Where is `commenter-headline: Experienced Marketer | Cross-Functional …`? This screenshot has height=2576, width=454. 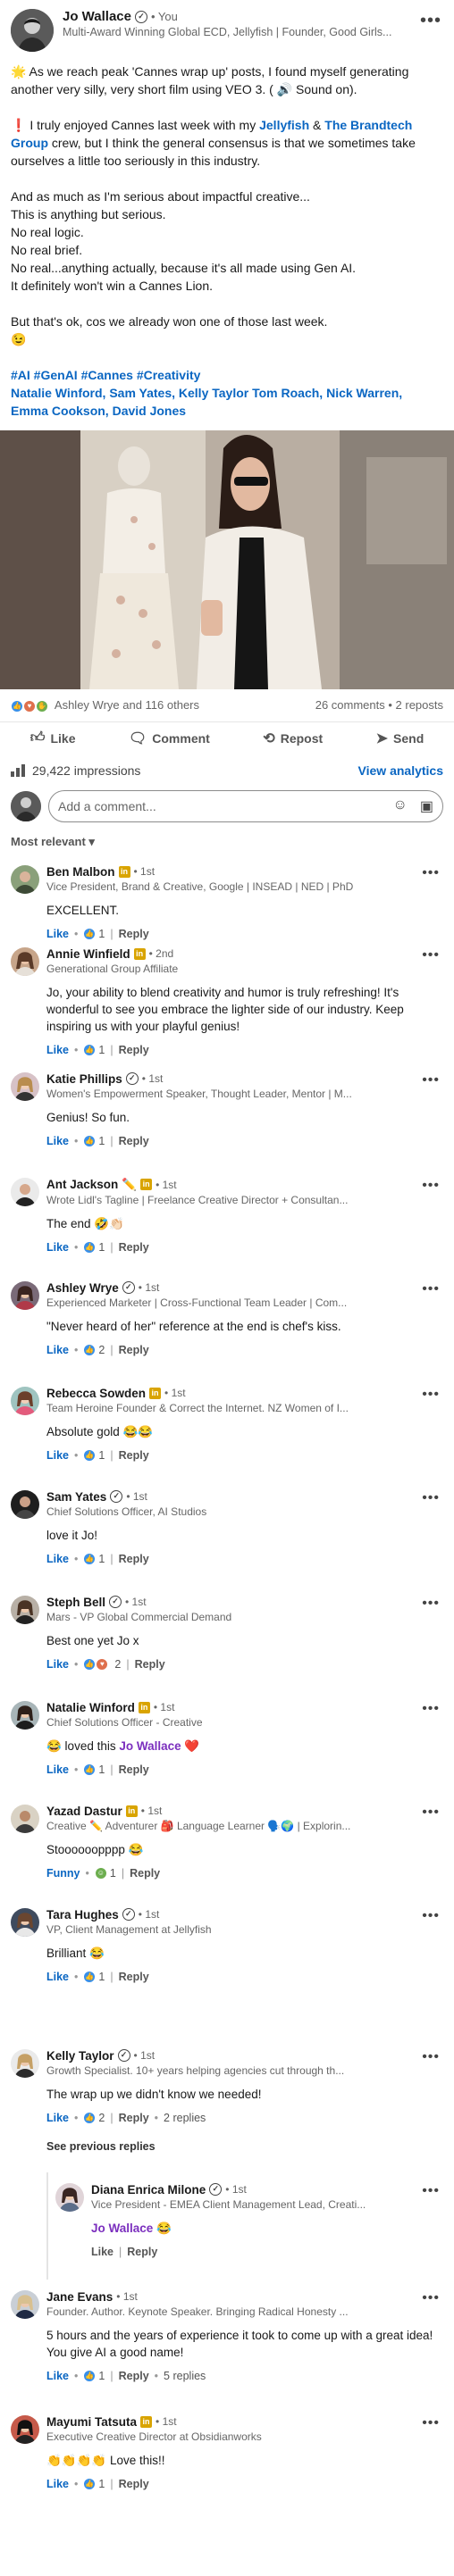
commenter-headline: Experienced Marketer | Cross-Functional … is located at coordinates (197, 1302).